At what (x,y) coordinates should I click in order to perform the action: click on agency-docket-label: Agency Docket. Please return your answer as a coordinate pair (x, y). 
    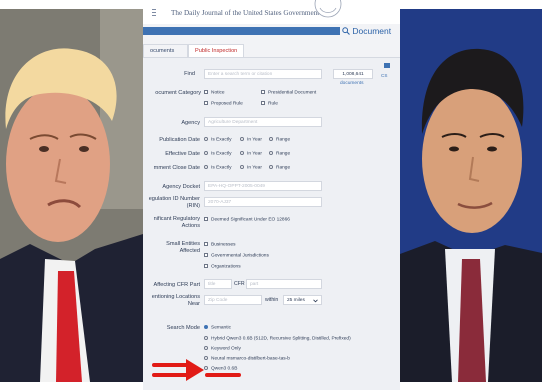
    Looking at the image, I should click on (181, 187).